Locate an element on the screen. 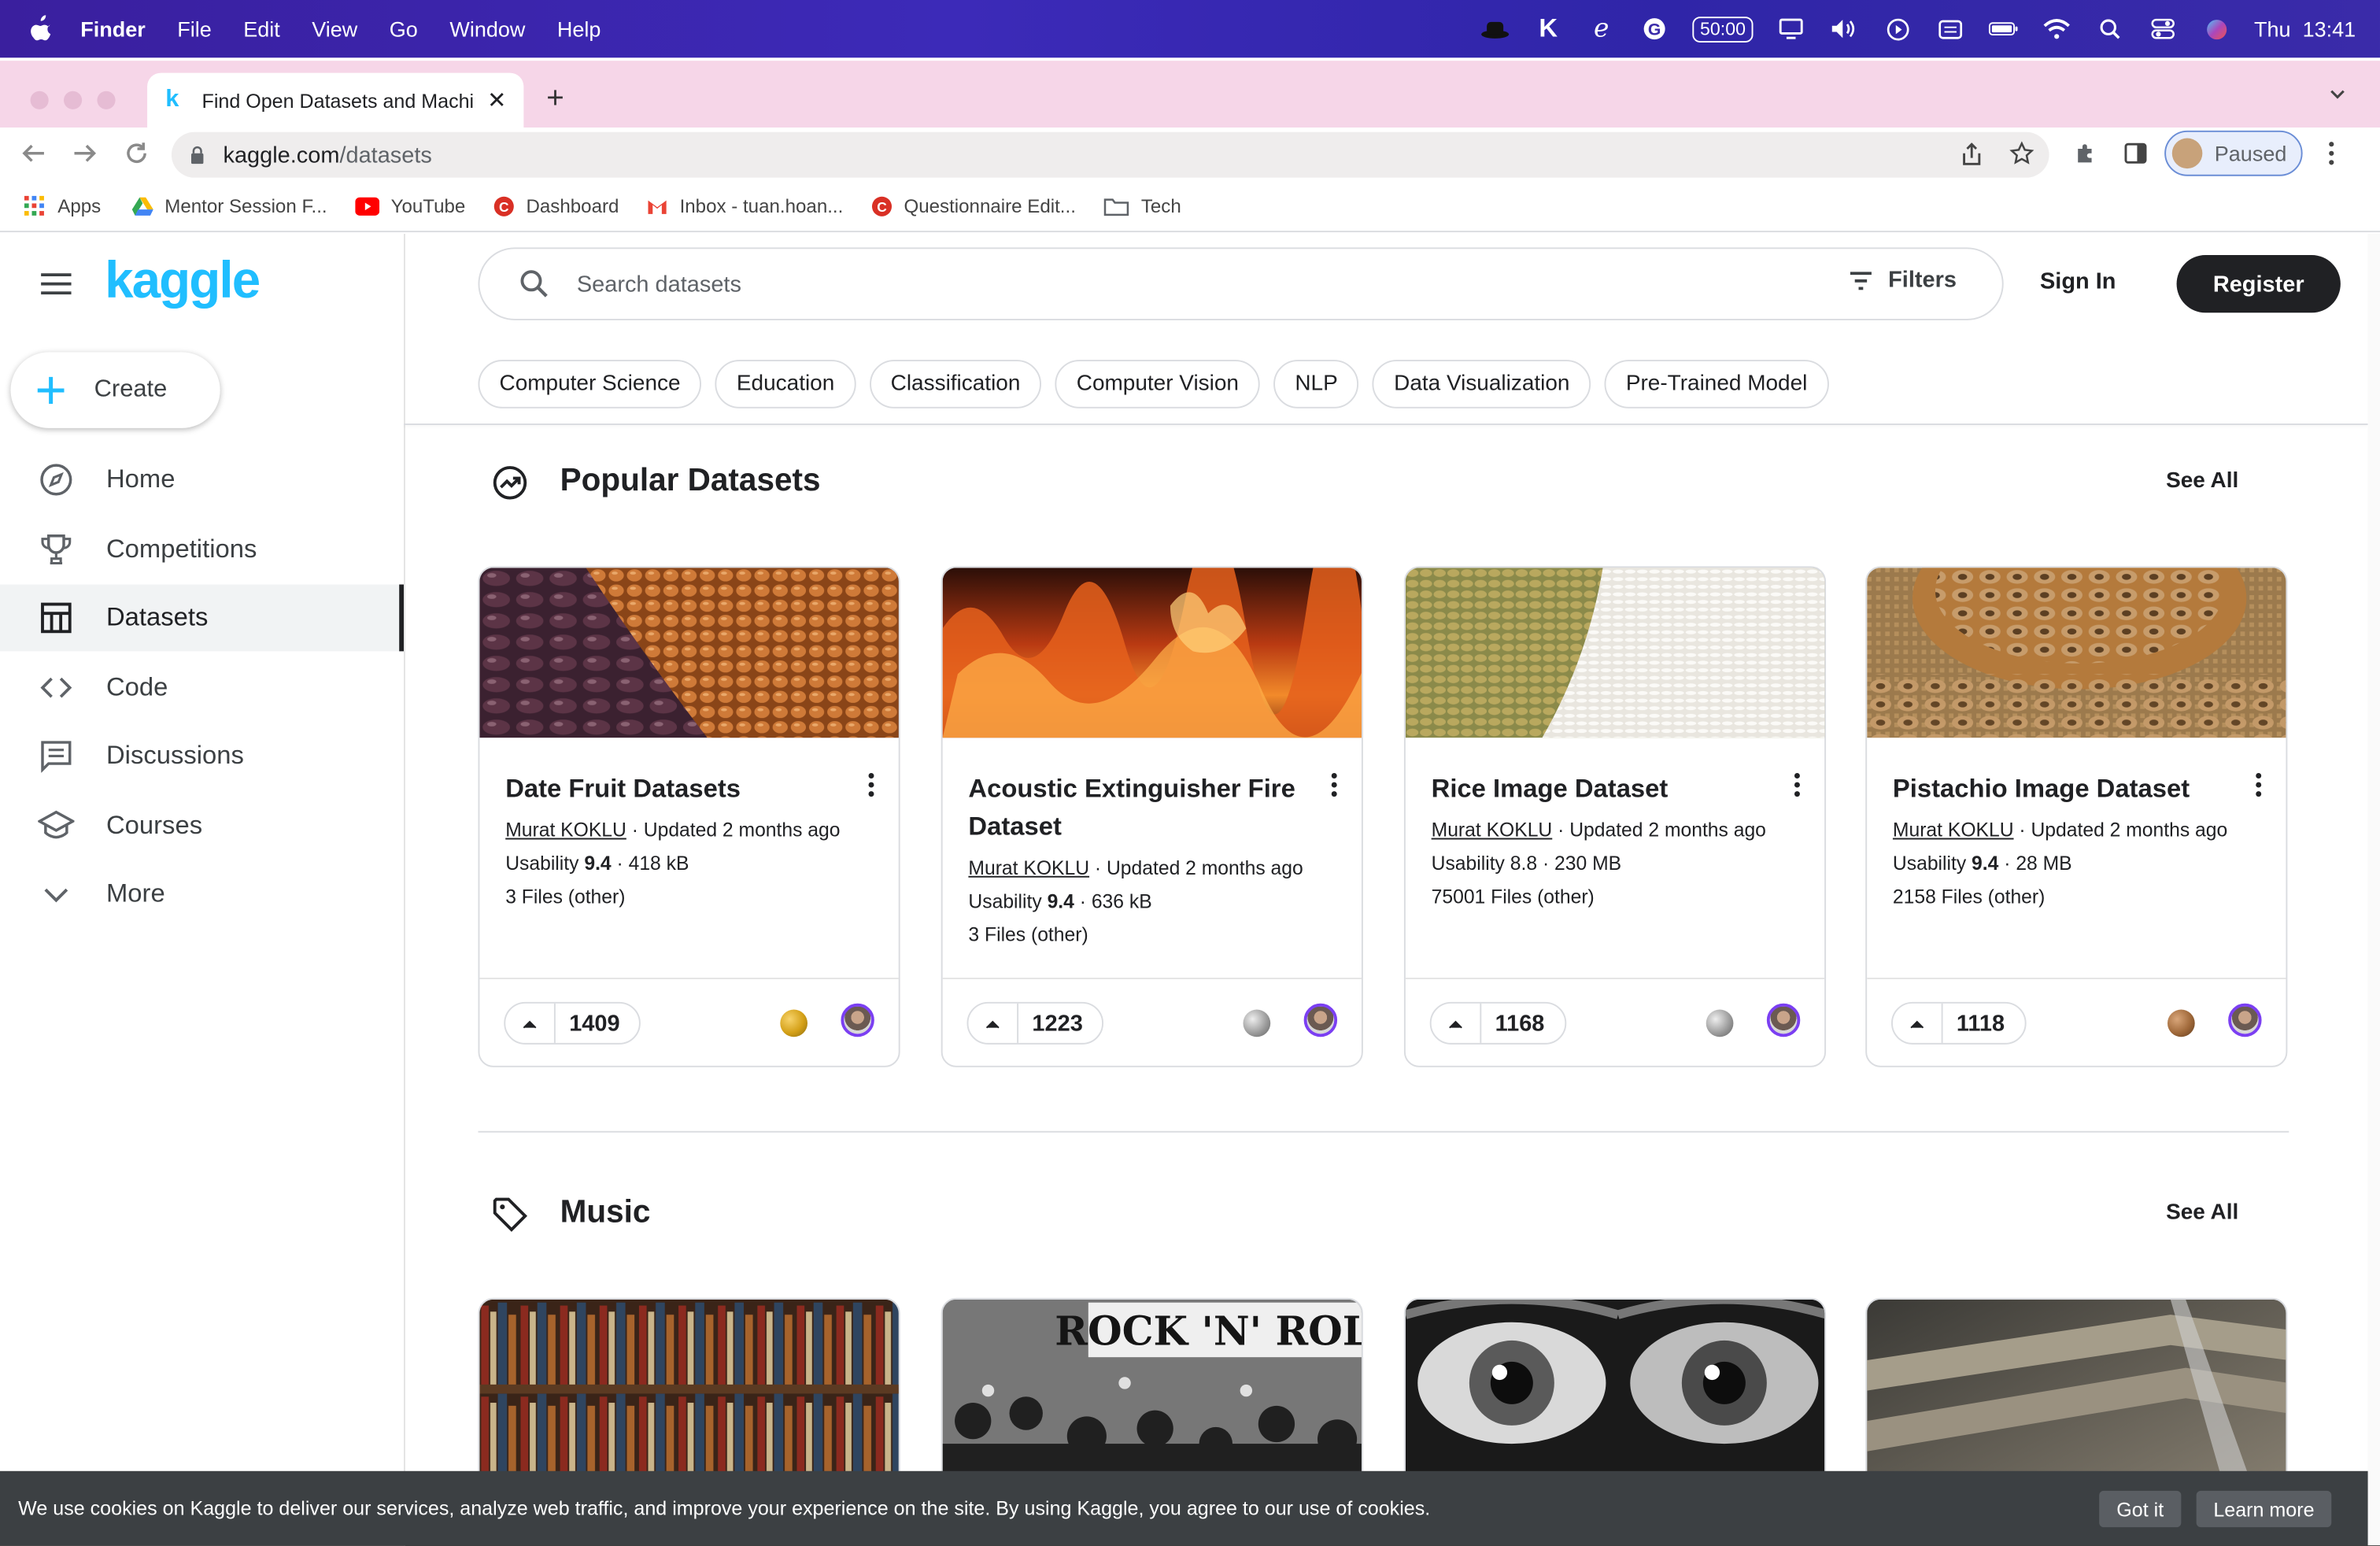  window-zoom-button is located at coordinates (106, 100).